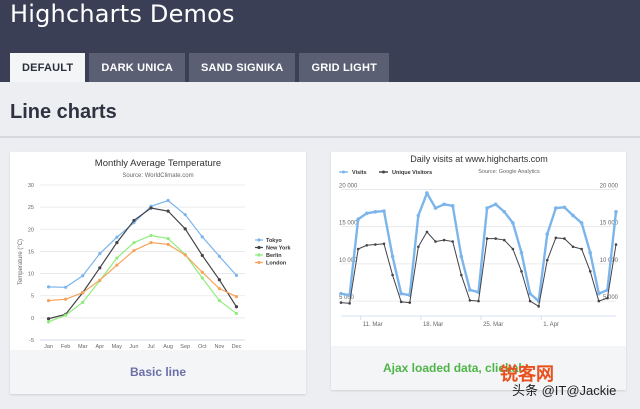 This screenshot has width=640, height=409. I want to click on tab-dark-unica: DARK UNICA, so click(137, 67).